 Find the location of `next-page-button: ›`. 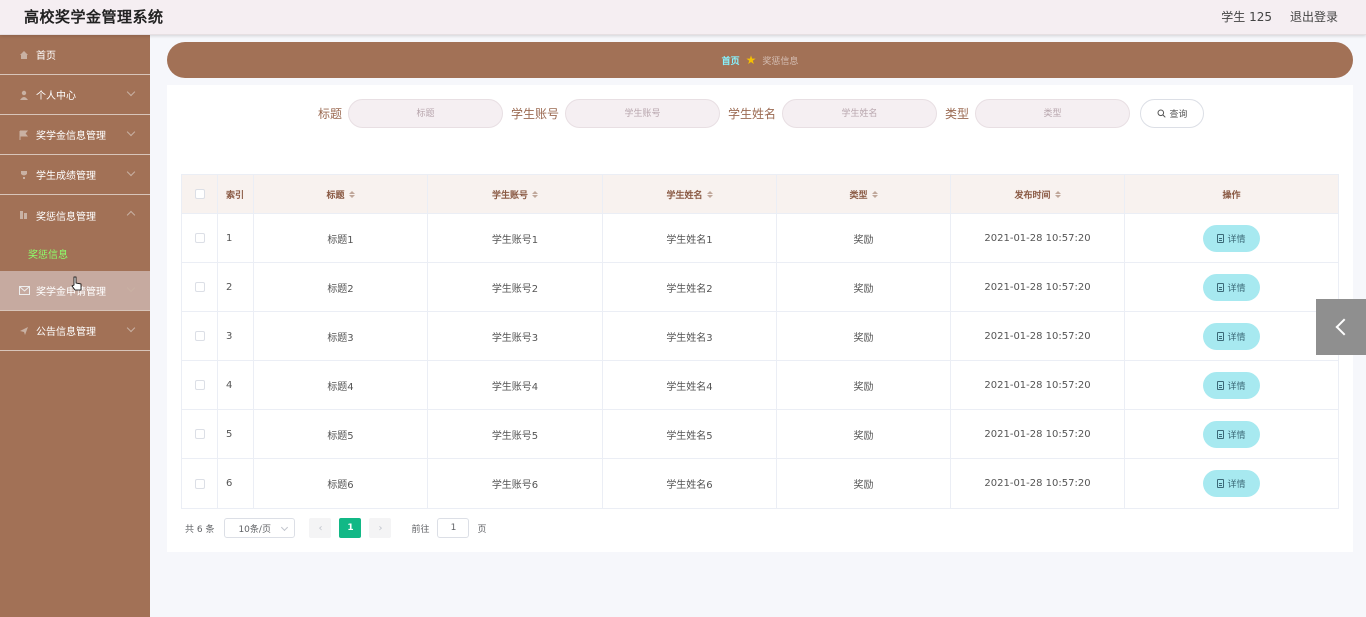

next-page-button: › is located at coordinates (380, 528).